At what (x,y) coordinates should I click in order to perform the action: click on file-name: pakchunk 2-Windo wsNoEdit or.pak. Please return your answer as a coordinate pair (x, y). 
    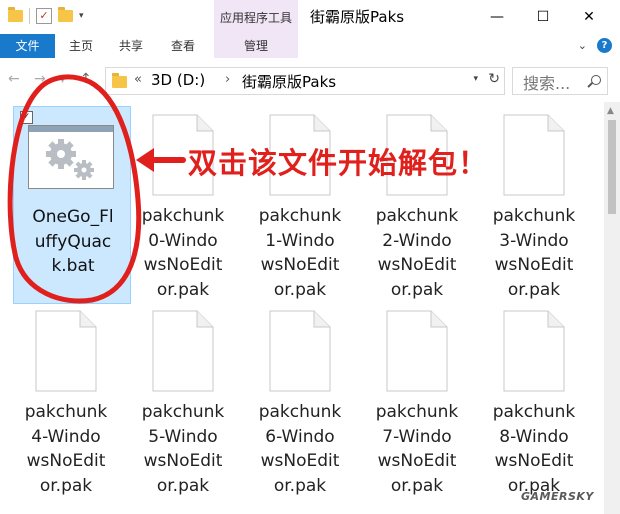
    Looking at the image, I should click on (417, 253).